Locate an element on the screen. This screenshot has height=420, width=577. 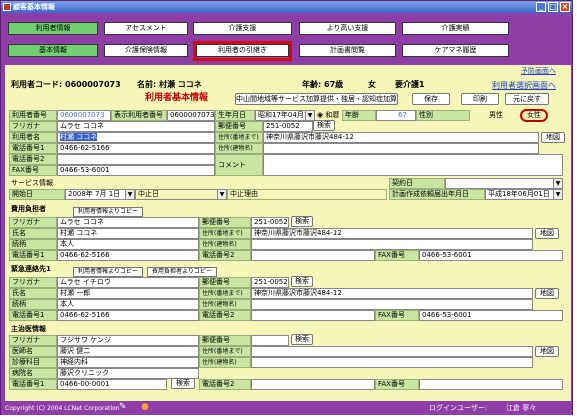
addr1-field: 神奈川県藤沢市藤沢484-12 is located at coordinates (401, 137).